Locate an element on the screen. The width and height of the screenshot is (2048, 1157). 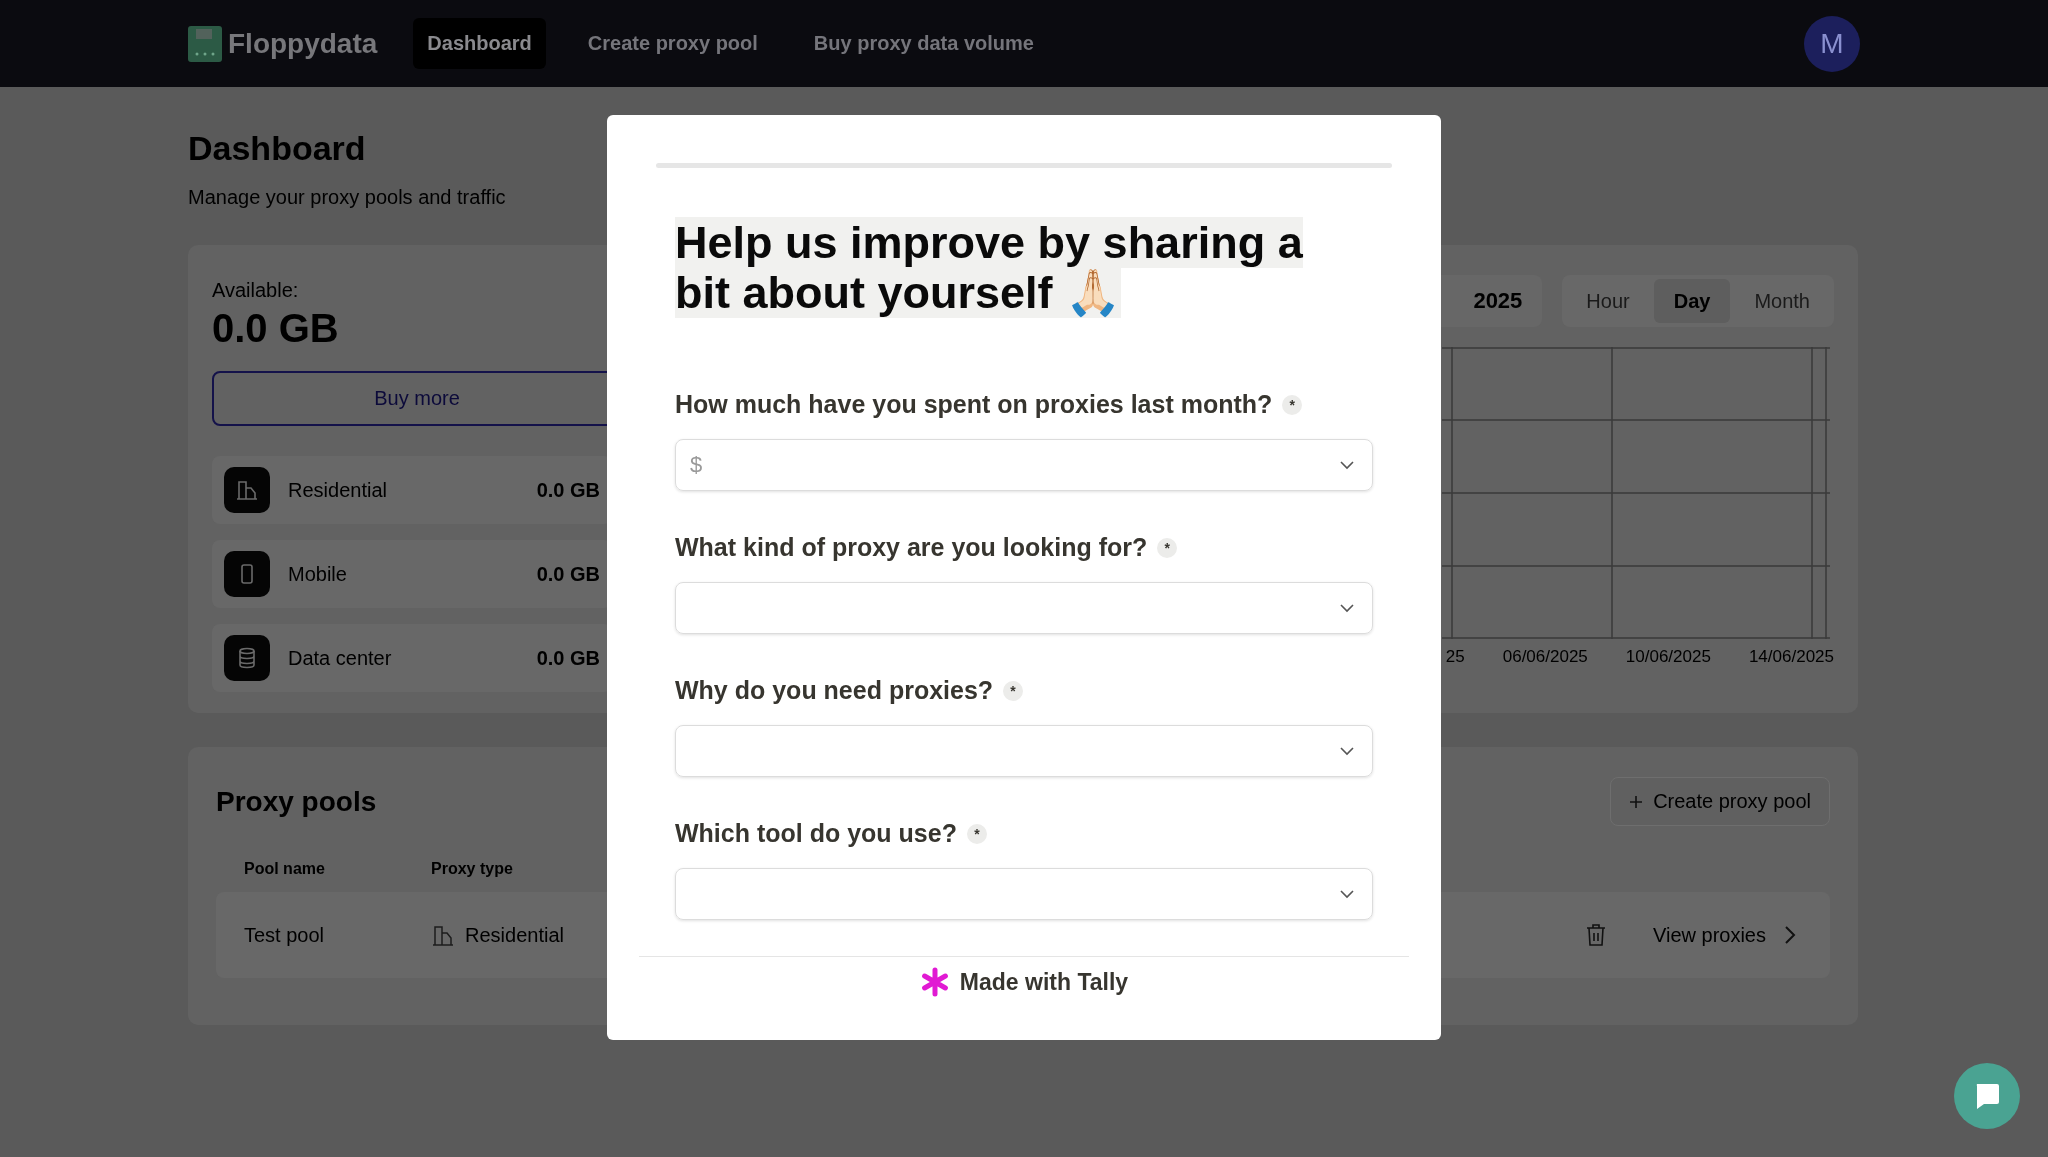
plus-icon is located at coordinates (1636, 801).